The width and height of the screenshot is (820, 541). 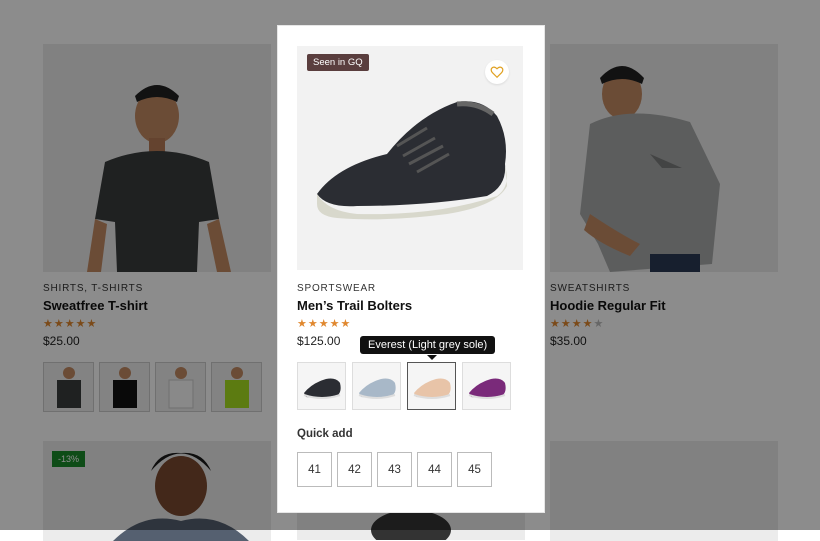 I want to click on swatch-dark-grey-shoe, so click(x=321, y=386).